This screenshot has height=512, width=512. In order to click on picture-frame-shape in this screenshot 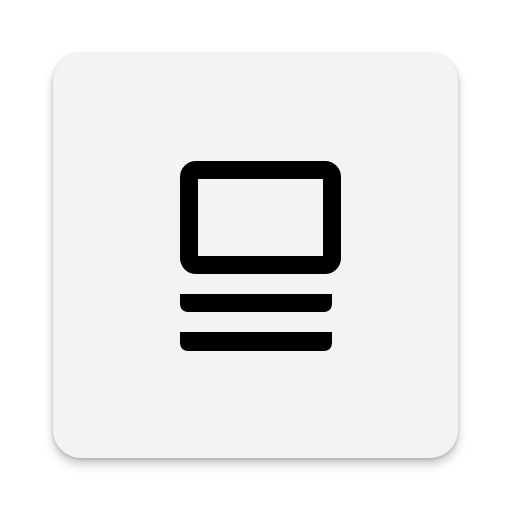, I will do `click(260, 217)`.